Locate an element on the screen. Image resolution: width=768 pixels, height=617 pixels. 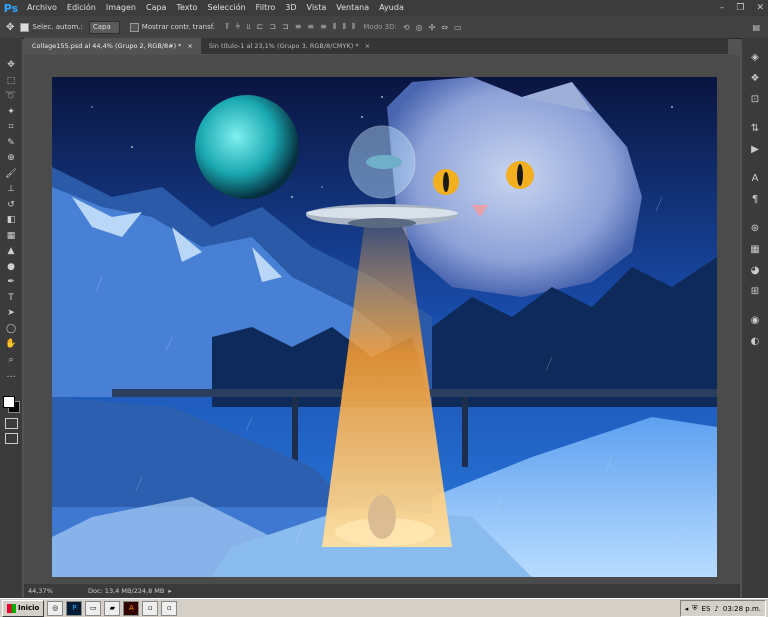
paragraph-icon: ¶ is located at coordinates (755, 199).